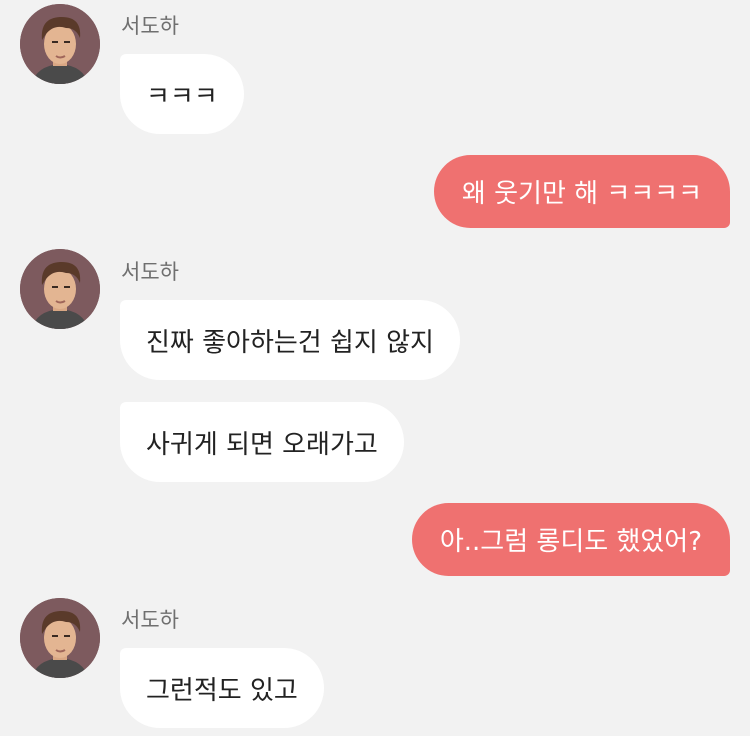 Image resolution: width=750 pixels, height=736 pixels. I want to click on incoming-message-bubble: 사귀게 되면 오래가고, so click(262, 442).